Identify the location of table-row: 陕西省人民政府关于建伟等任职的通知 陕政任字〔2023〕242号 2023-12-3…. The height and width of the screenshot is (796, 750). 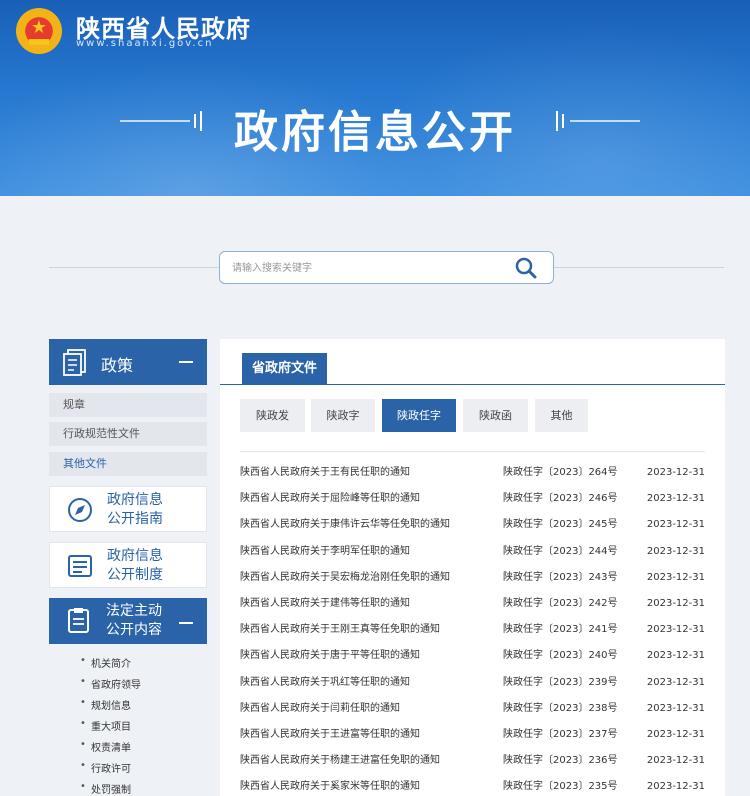
(472, 604).